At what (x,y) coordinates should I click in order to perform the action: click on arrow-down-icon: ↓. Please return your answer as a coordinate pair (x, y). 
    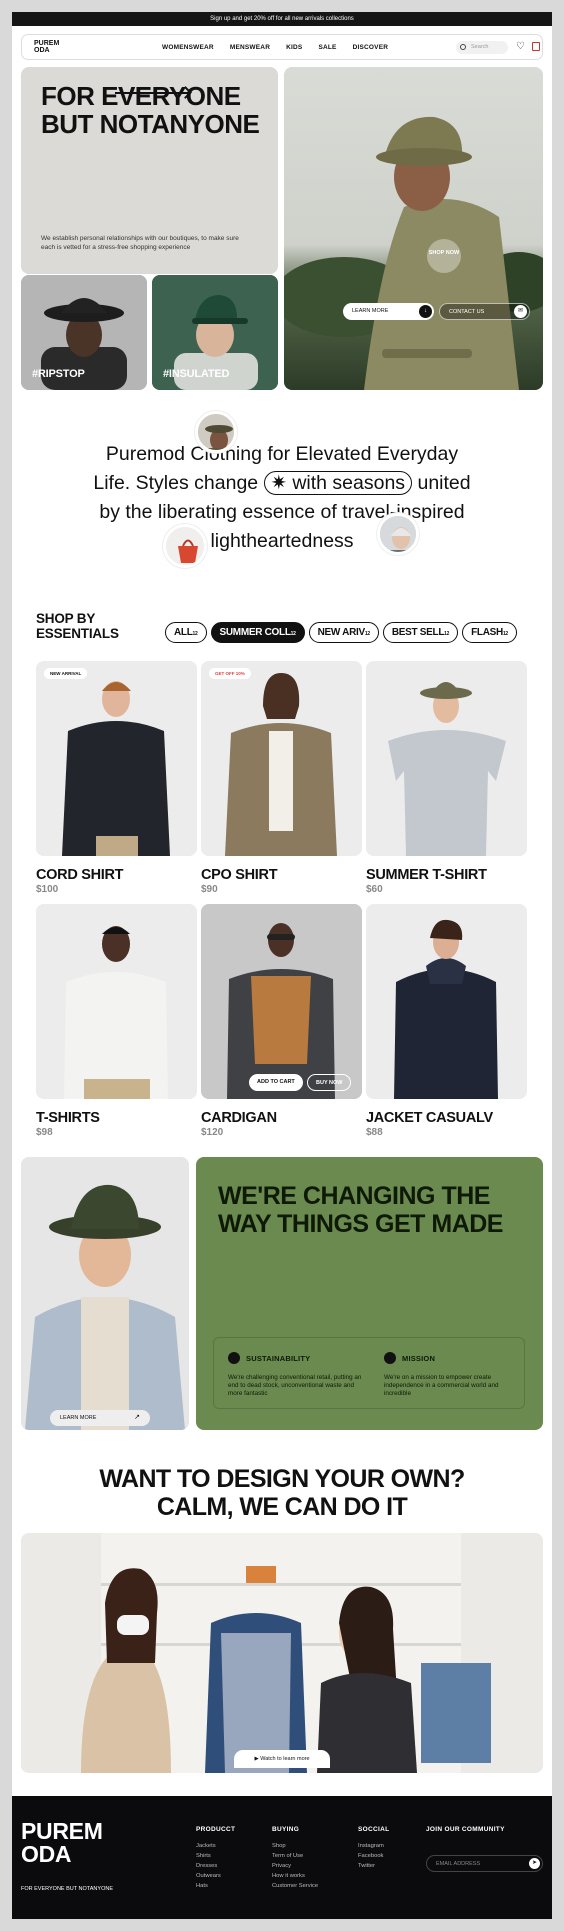
    Looking at the image, I should click on (425, 311).